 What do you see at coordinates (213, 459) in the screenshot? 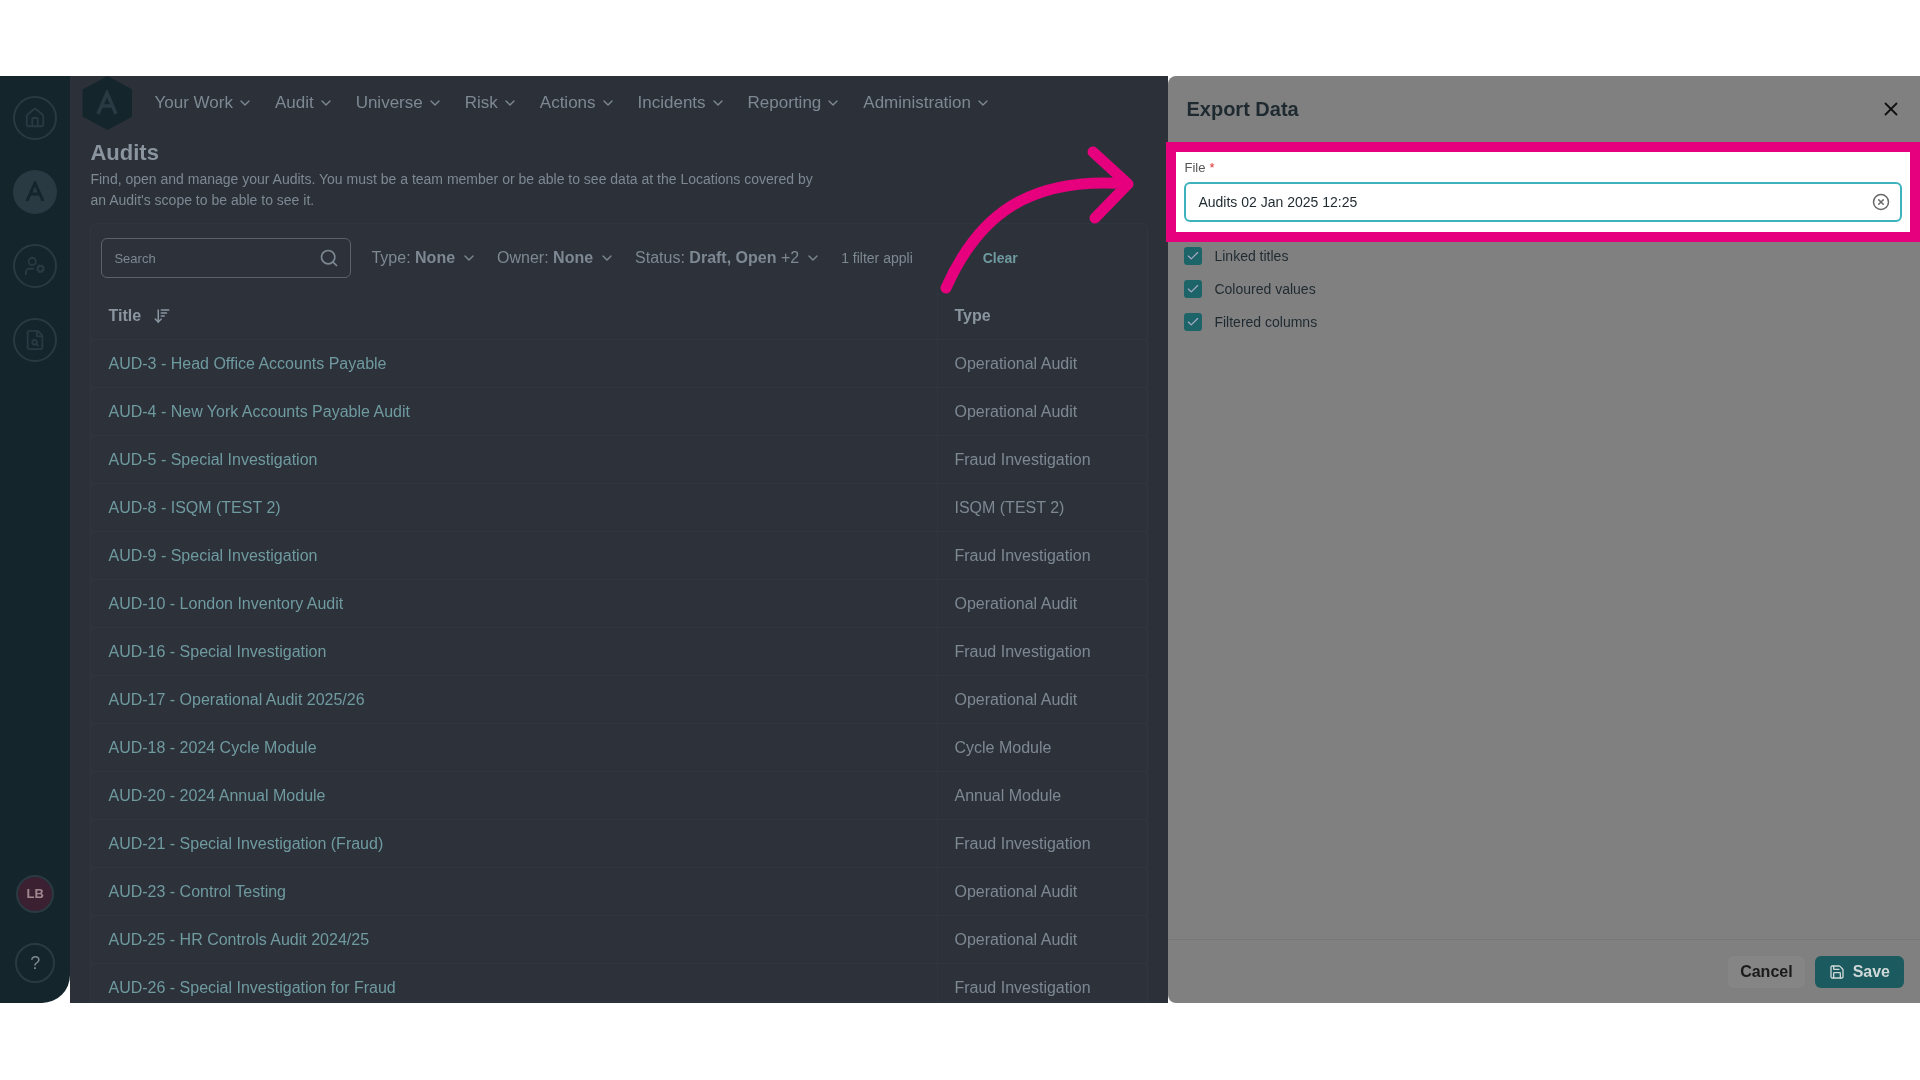
I see `audit-title-link: AUD-5 - Special Investigation` at bounding box center [213, 459].